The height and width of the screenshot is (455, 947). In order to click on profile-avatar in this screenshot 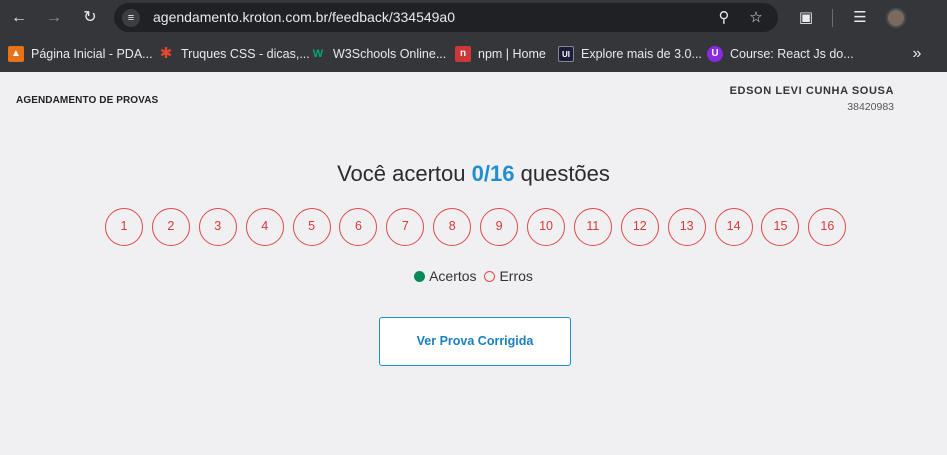, I will do `click(896, 18)`.